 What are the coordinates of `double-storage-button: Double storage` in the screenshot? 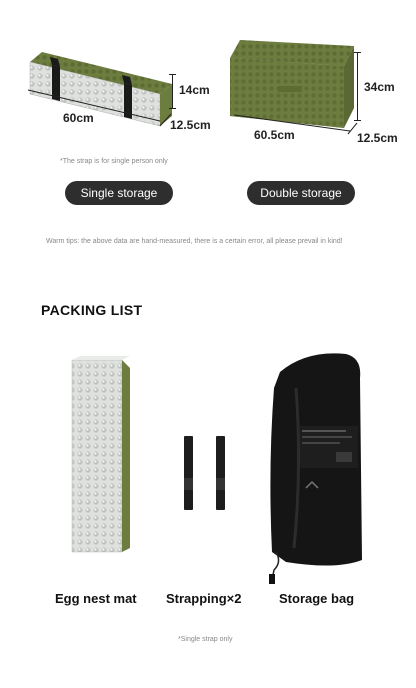 It's located at (301, 193).